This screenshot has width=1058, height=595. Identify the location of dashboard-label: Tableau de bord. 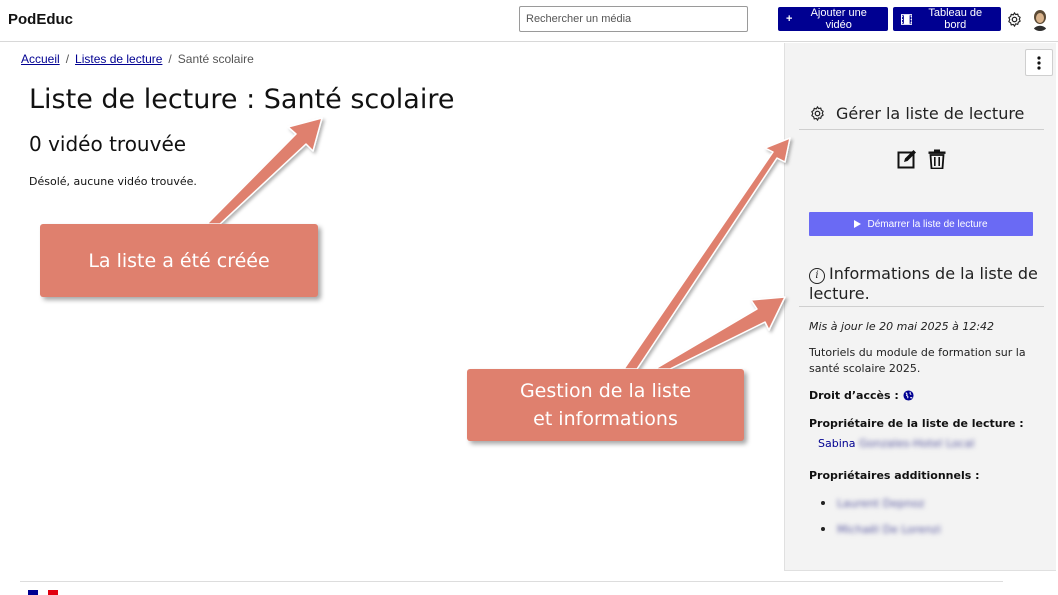
(955, 19).